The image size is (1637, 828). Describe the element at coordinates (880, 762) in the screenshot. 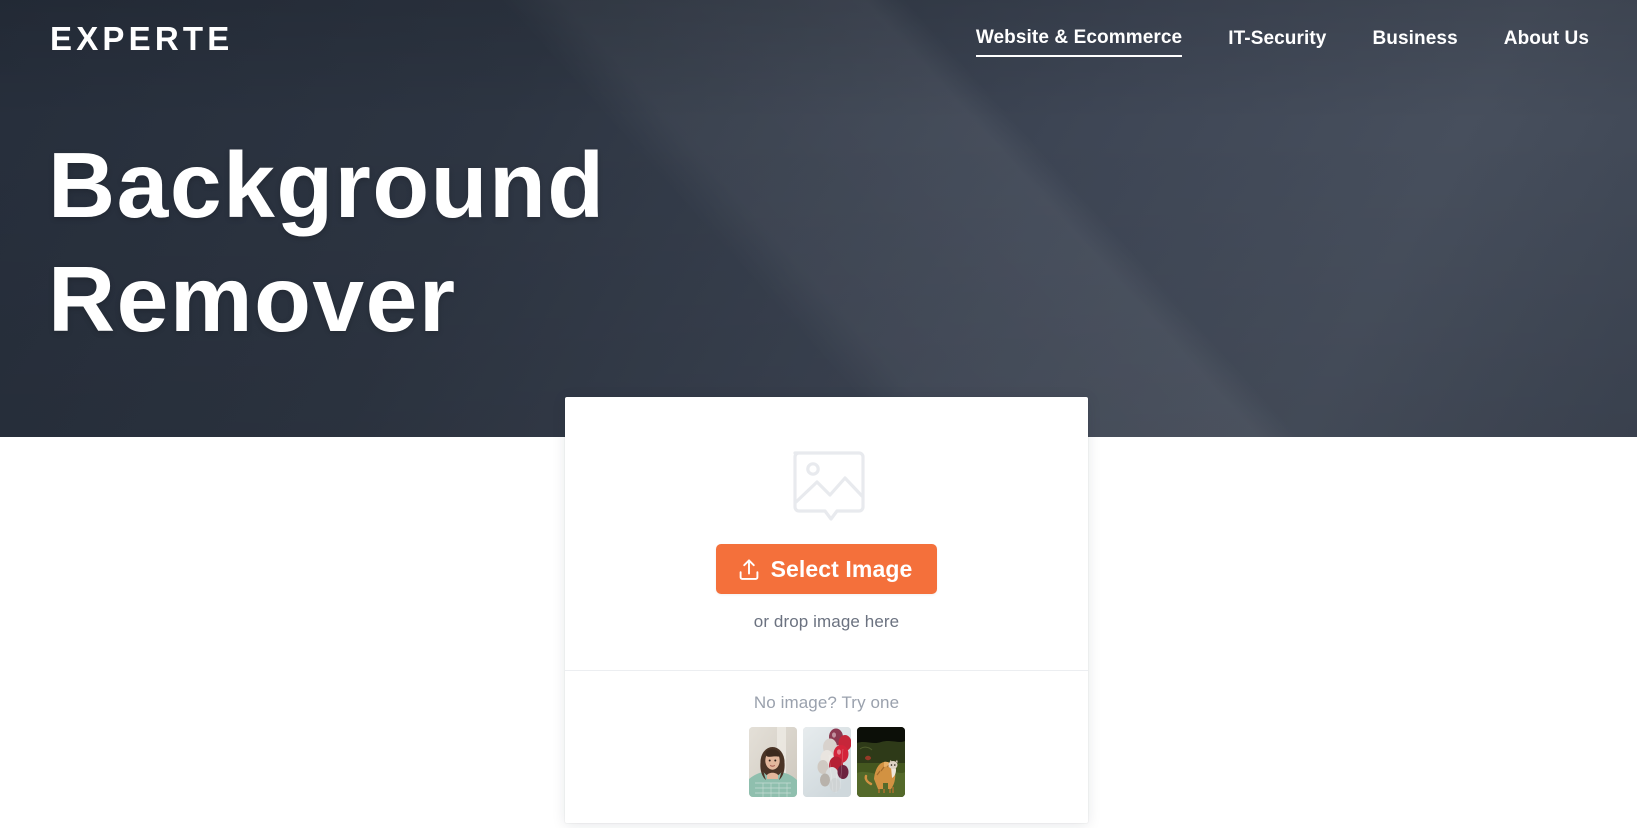

I see `sample-thumbnail-tiger` at that location.